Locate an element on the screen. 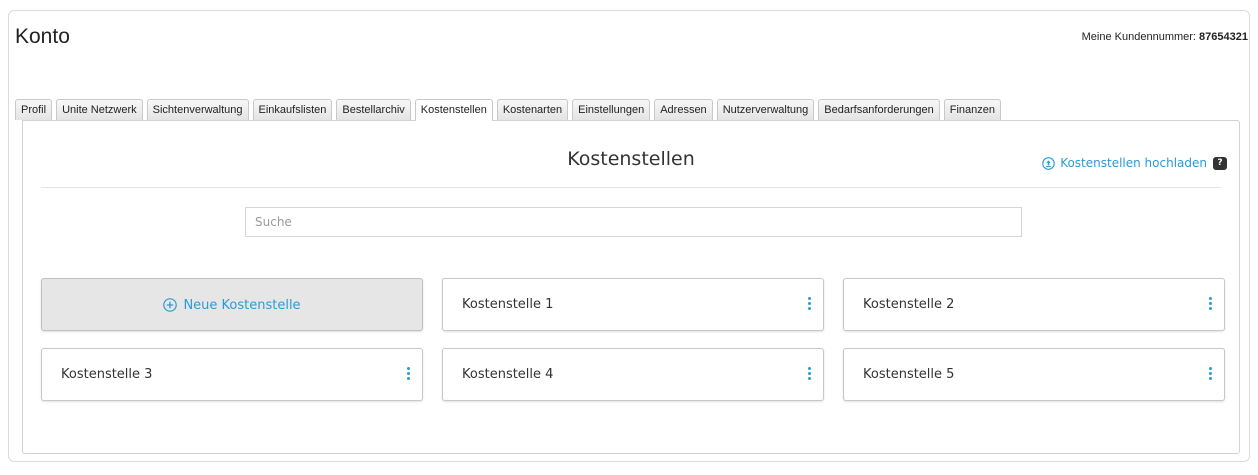 This screenshot has width=1258, height=475. customer-number-info: Meine Kundennummer: 87654321 is located at coordinates (1165, 37).